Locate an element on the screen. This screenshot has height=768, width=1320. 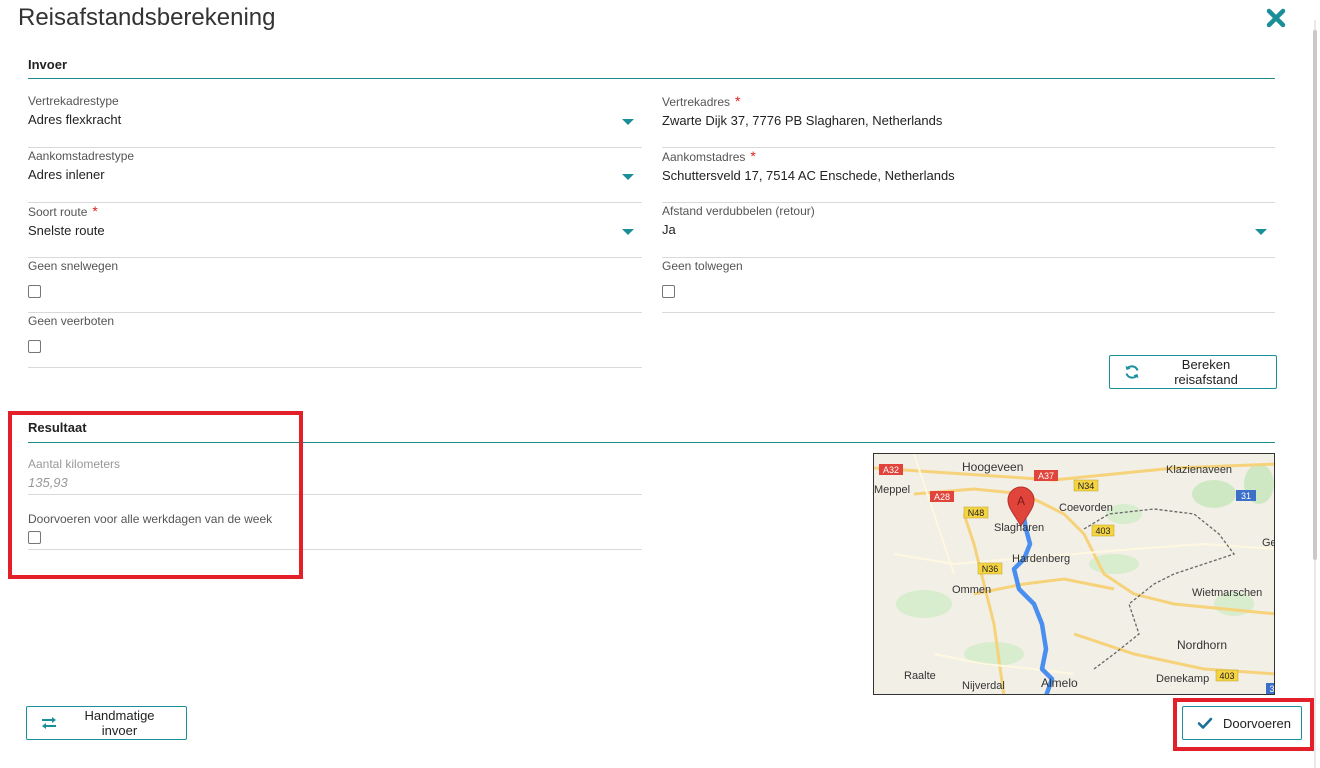
place-label: Meppel is located at coordinates (892, 490).